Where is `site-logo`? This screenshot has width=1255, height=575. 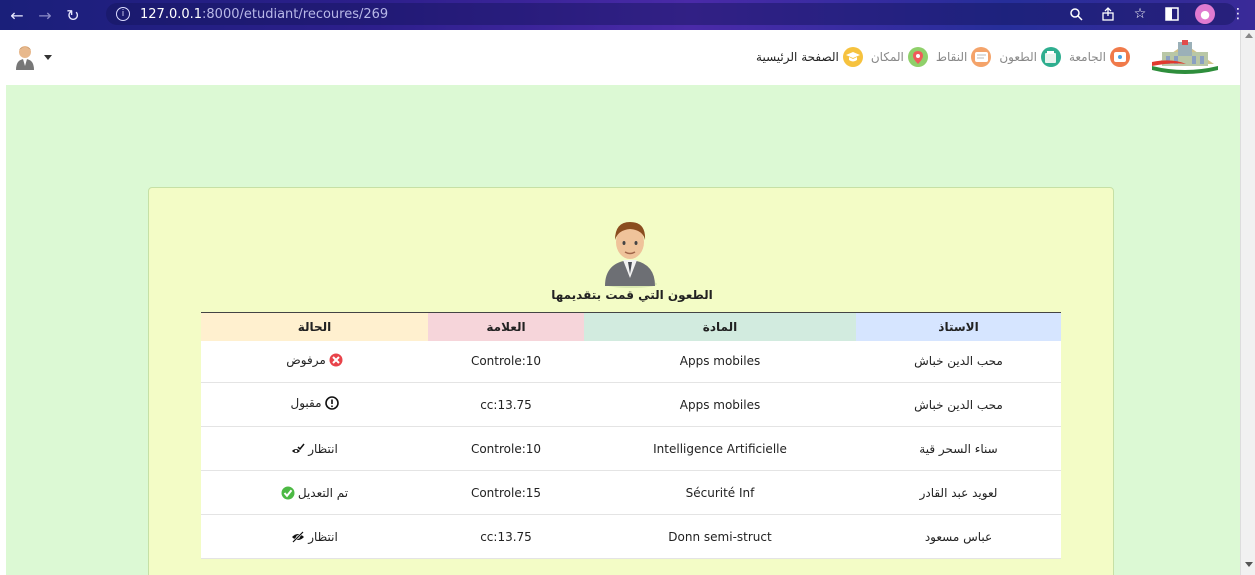 site-logo is located at coordinates (1185, 57).